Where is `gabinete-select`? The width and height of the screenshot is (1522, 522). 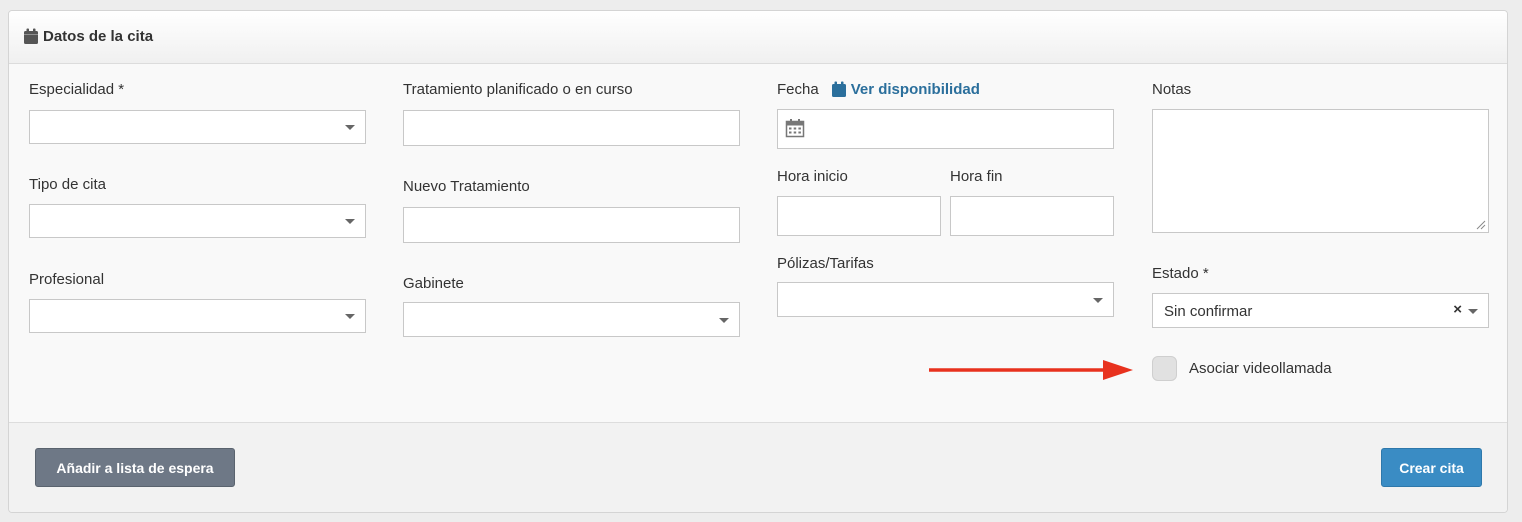
gabinete-select is located at coordinates (571, 319).